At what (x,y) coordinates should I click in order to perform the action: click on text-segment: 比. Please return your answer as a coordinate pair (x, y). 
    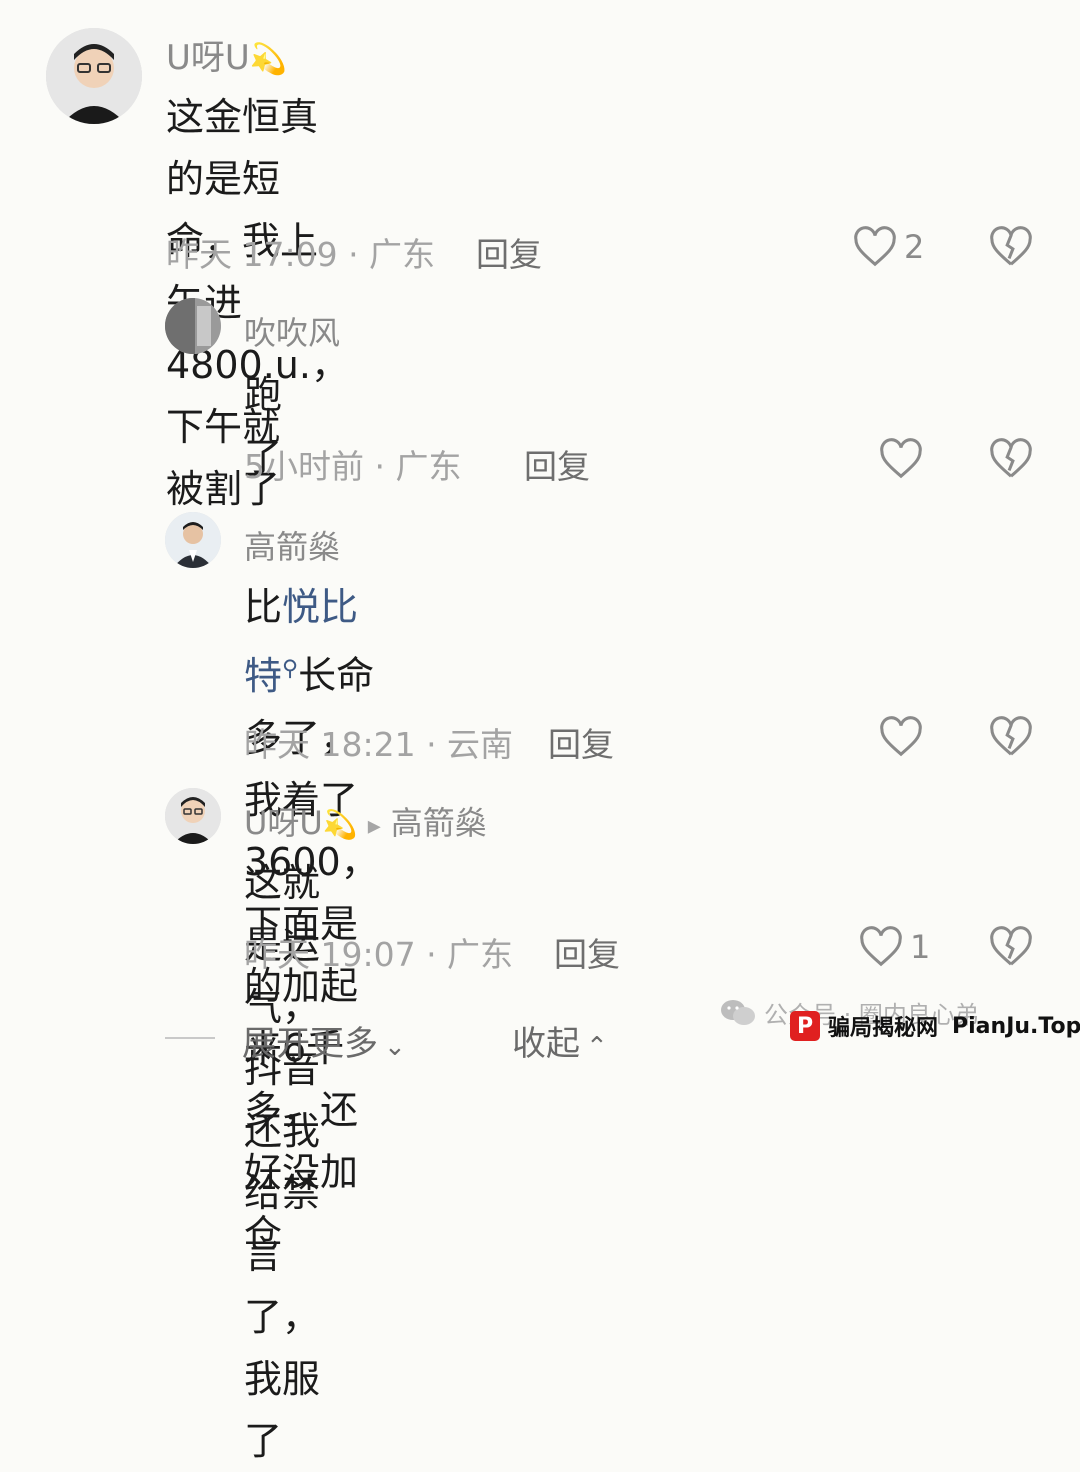
    Looking at the image, I should click on (263, 607).